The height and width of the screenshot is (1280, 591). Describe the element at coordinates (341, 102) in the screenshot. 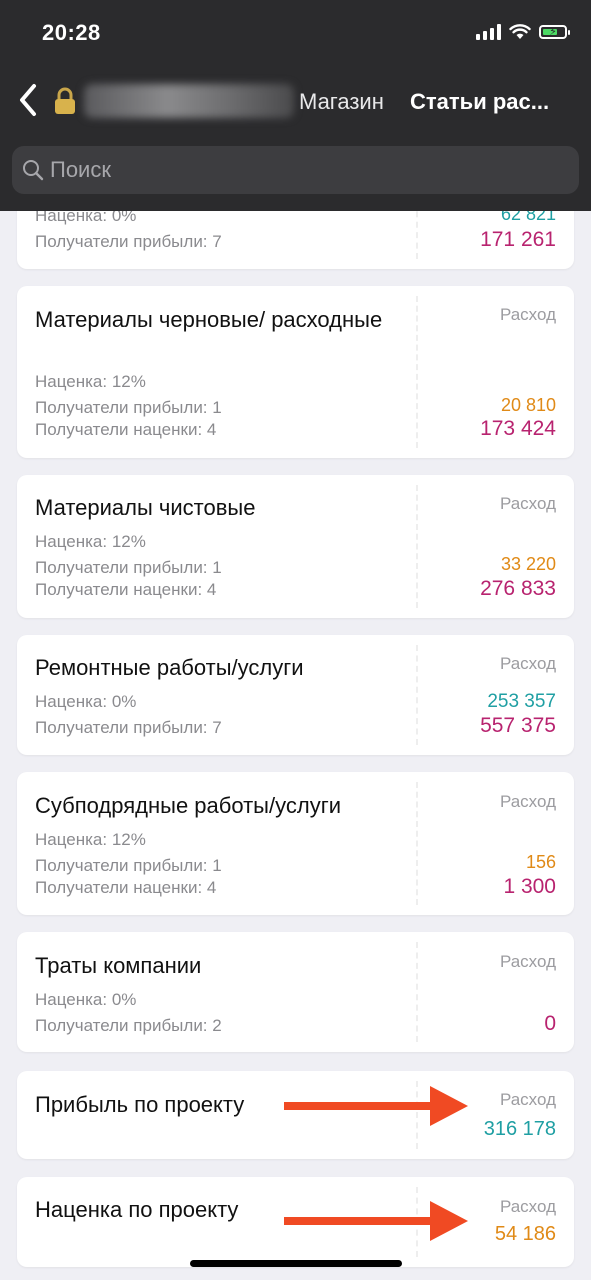

I see `breadcrumb-store: Магазин` at that location.